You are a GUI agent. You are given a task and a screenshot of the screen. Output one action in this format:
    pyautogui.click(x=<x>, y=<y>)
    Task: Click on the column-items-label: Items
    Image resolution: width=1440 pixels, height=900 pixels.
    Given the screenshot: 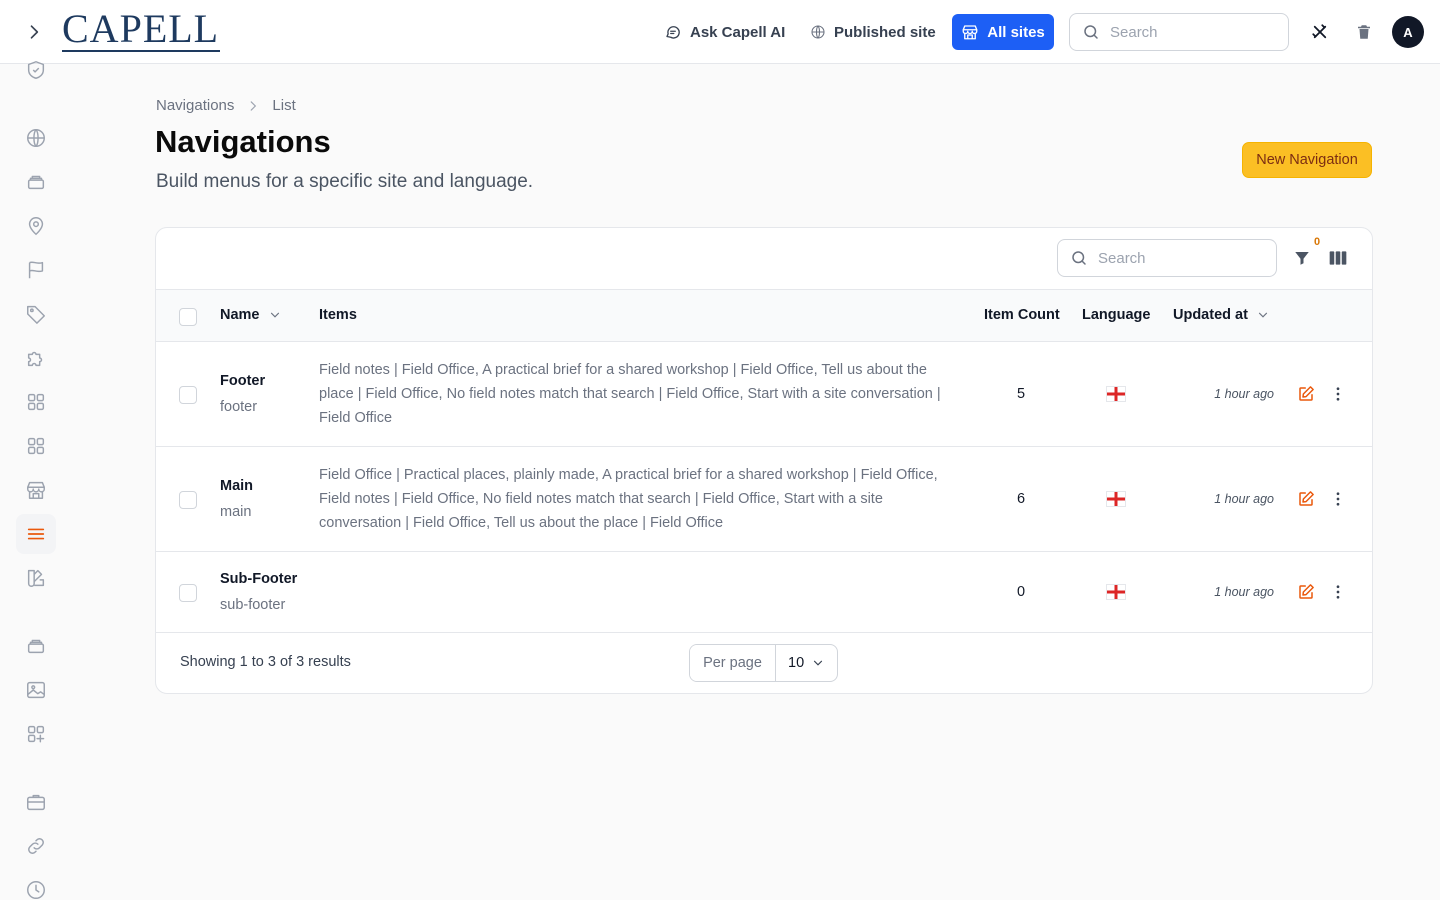 What is the action you would take?
    pyautogui.click(x=338, y=315)
    